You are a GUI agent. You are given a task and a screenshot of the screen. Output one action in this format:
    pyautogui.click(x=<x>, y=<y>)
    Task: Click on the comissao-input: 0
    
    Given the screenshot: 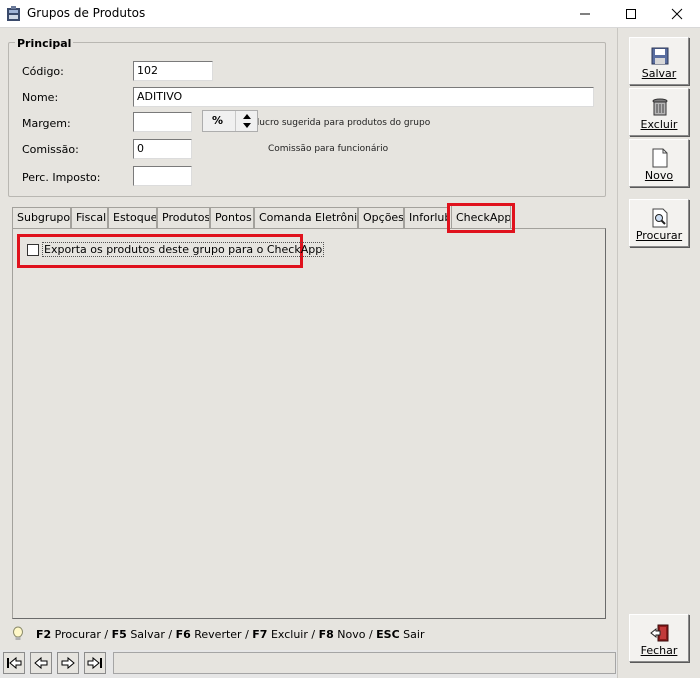 What is the action you would take?
    pyautogui.click(x=162, y=149)
    